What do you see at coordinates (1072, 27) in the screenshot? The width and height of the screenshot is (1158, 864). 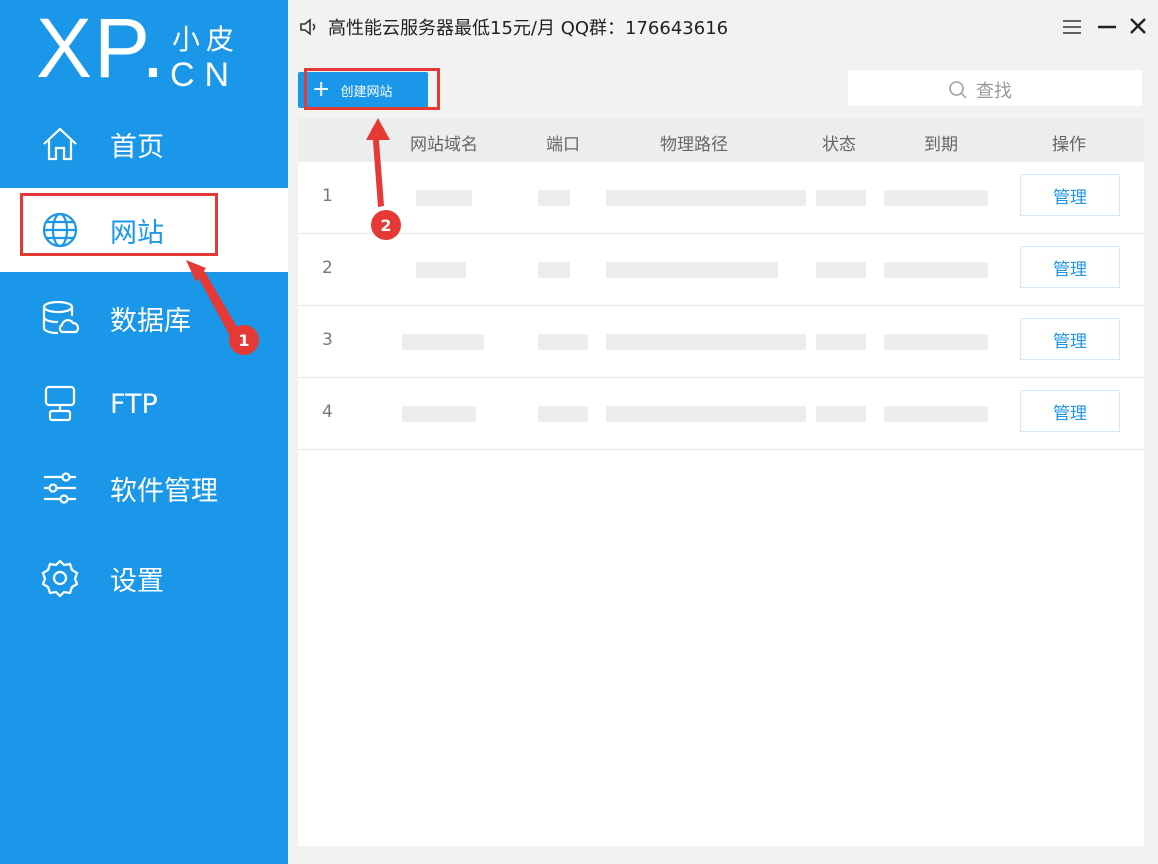 I see `menu-icon` at bounding box center [1072, 27].